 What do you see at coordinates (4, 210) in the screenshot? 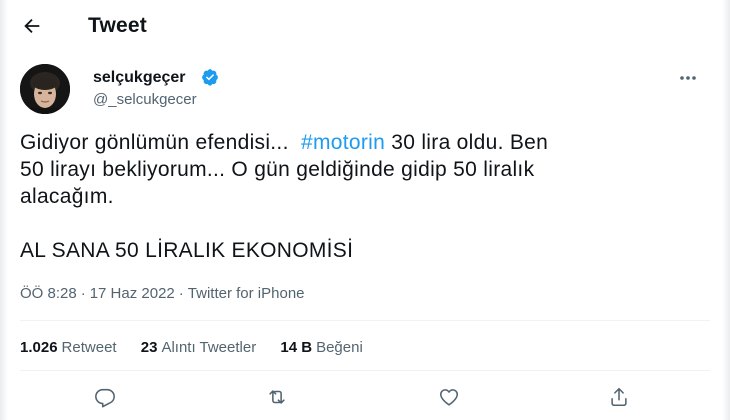
I see `left-shadow-edge` at bounding box center [4, 210].